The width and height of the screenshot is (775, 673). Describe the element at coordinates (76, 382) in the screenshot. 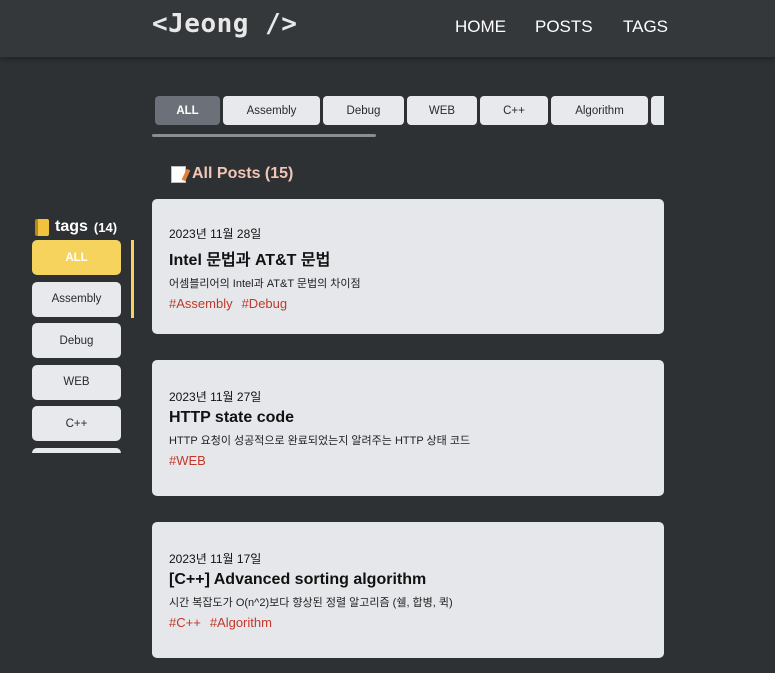

I see `sidebar-item-web: WEB` at that location.